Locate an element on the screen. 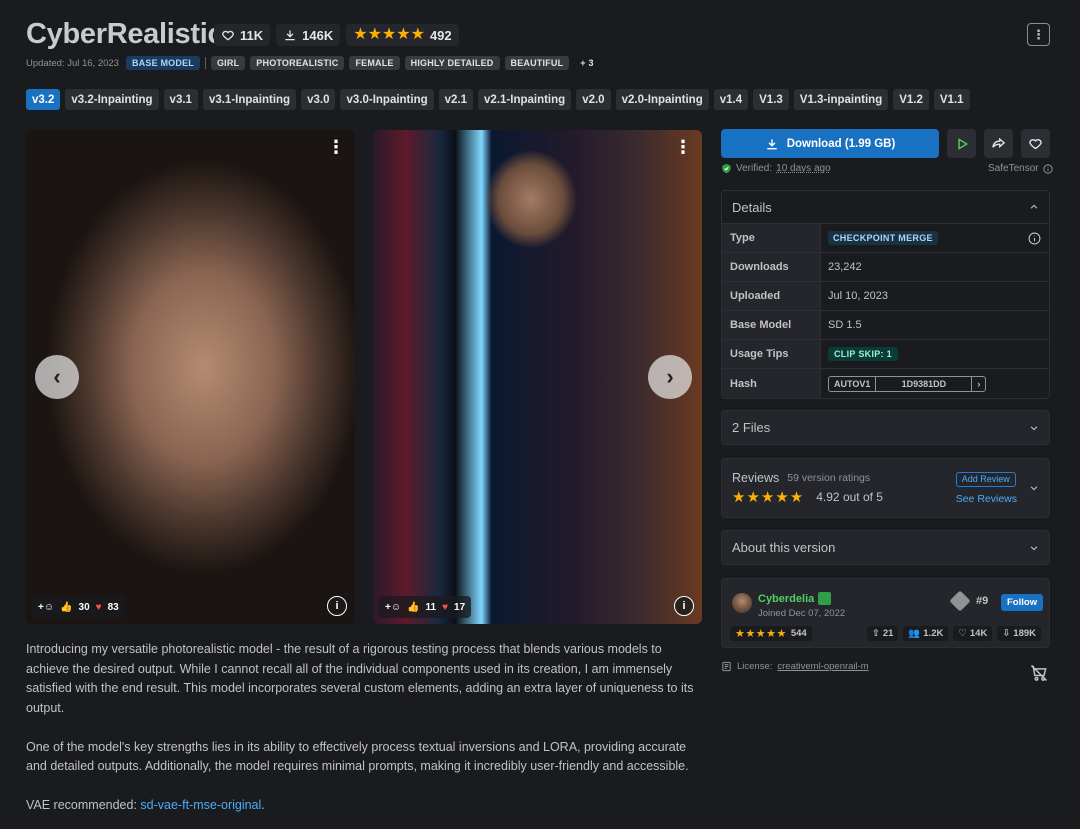 The width and height of the screenshot is (1080, 829). tag-female: FEMALE is located at coordinates (374, 63).